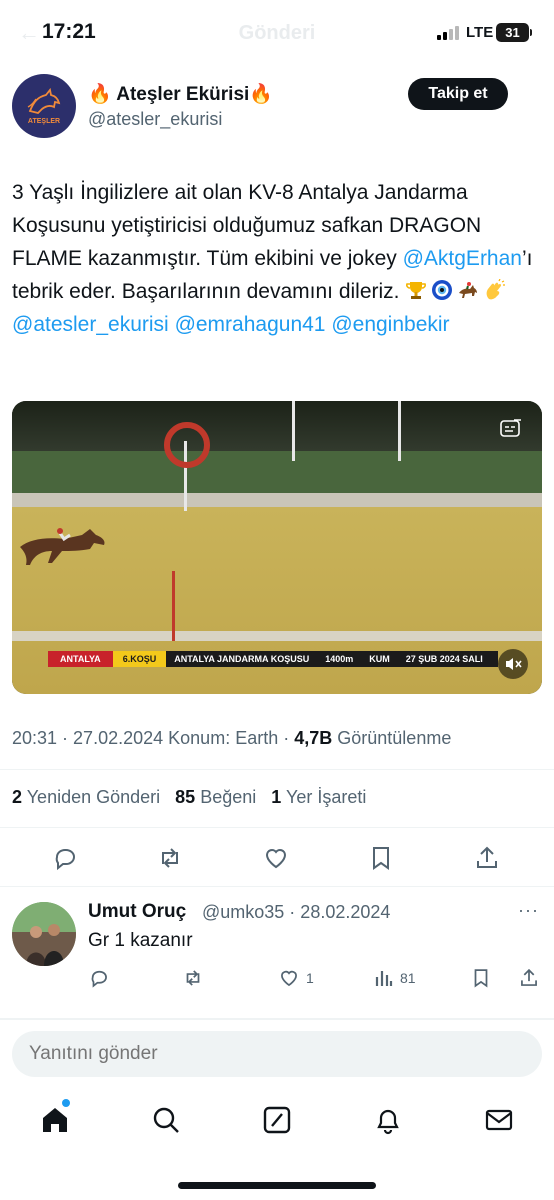 This screenshot has height=1200, width=554. Describe the element at coordinates (442, 290) in the screenshot. I see `nazar-icon` at that location.